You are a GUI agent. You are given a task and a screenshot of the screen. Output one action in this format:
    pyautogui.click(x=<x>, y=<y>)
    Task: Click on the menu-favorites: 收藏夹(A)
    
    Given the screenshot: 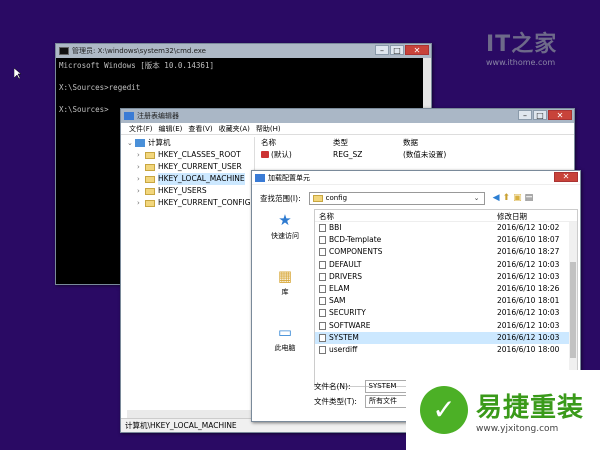 What is the action you would take?
    pyautogui.click(x=234, y=129)
    